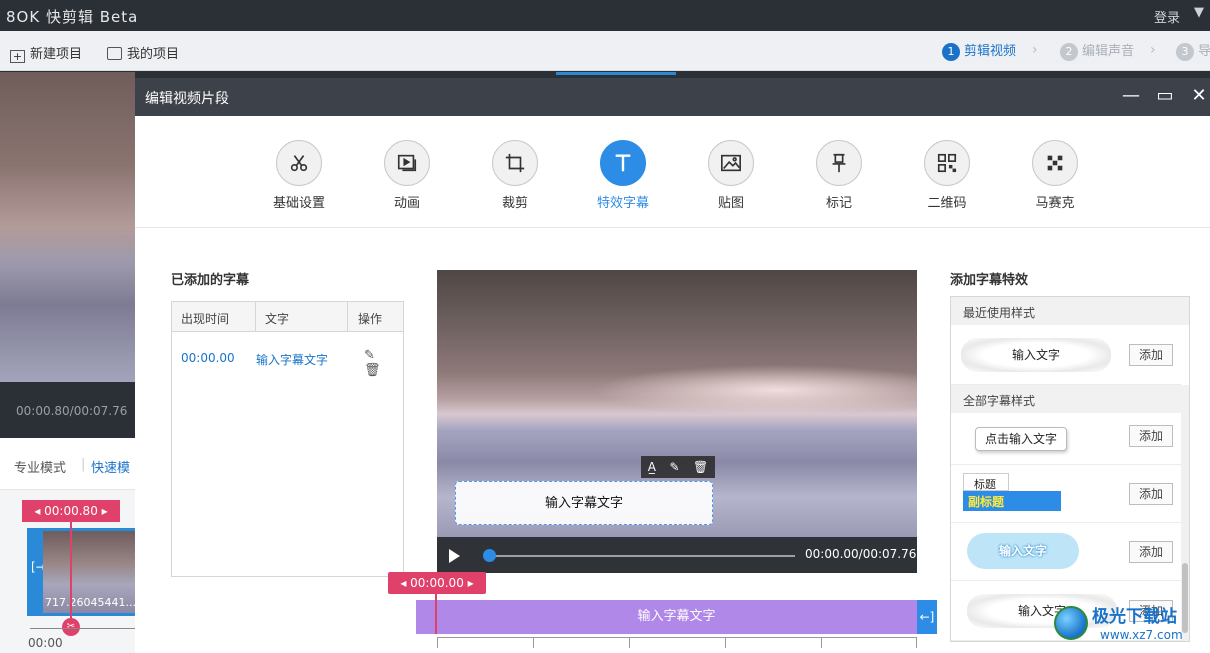 The image size is (1210, 653). Describe the element at coordinates (676, 617) in the screenshot. I see `caption-track: 输入字幕文字` at that location.